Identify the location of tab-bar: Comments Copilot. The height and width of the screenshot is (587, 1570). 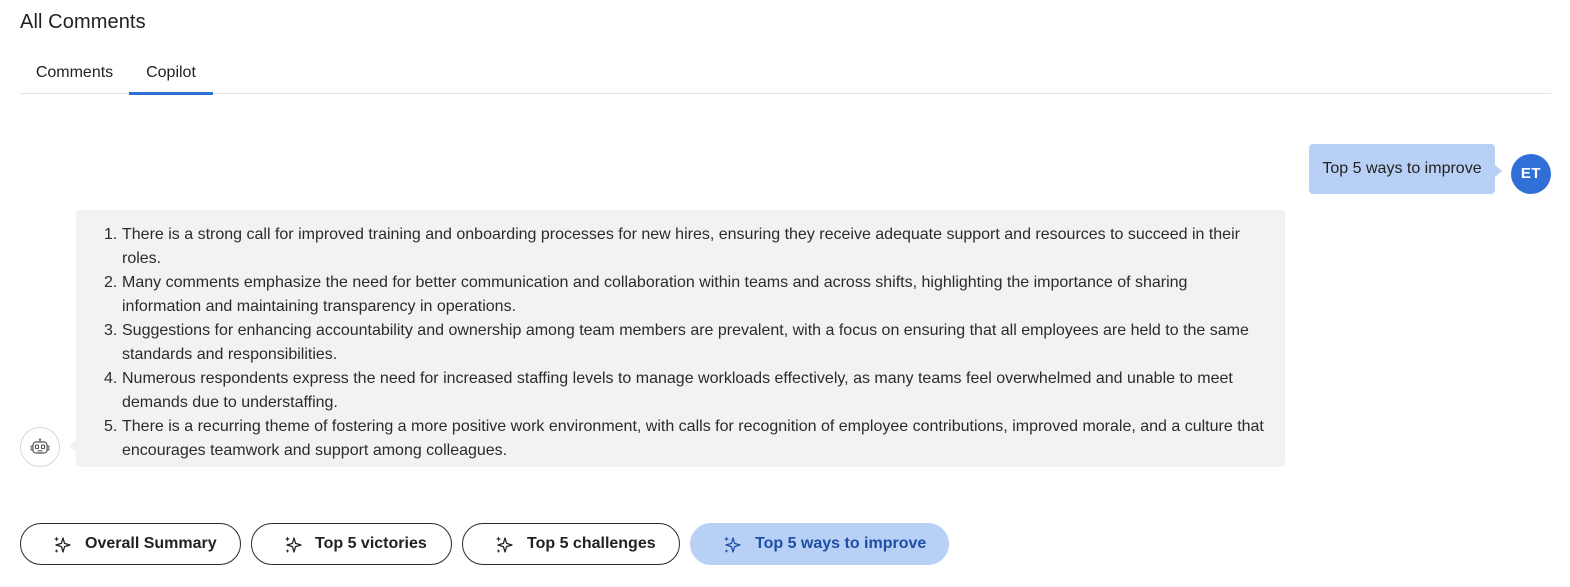
(785, 74).